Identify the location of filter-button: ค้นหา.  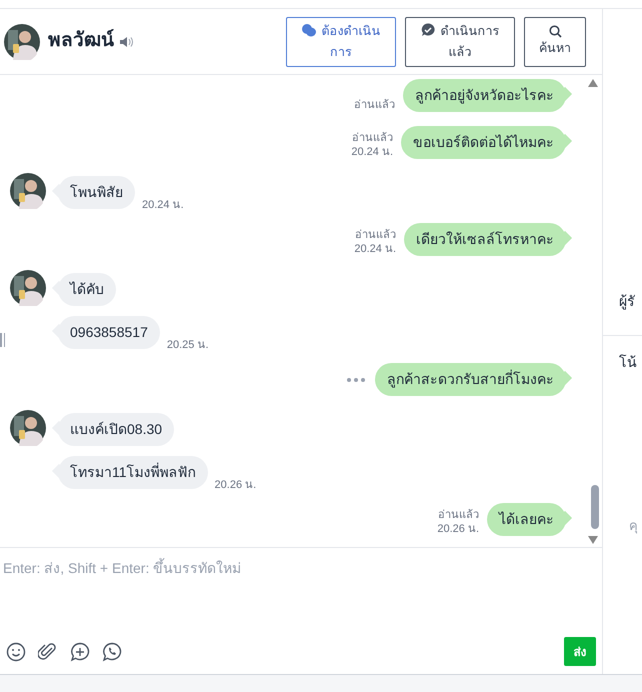
(555, 41).